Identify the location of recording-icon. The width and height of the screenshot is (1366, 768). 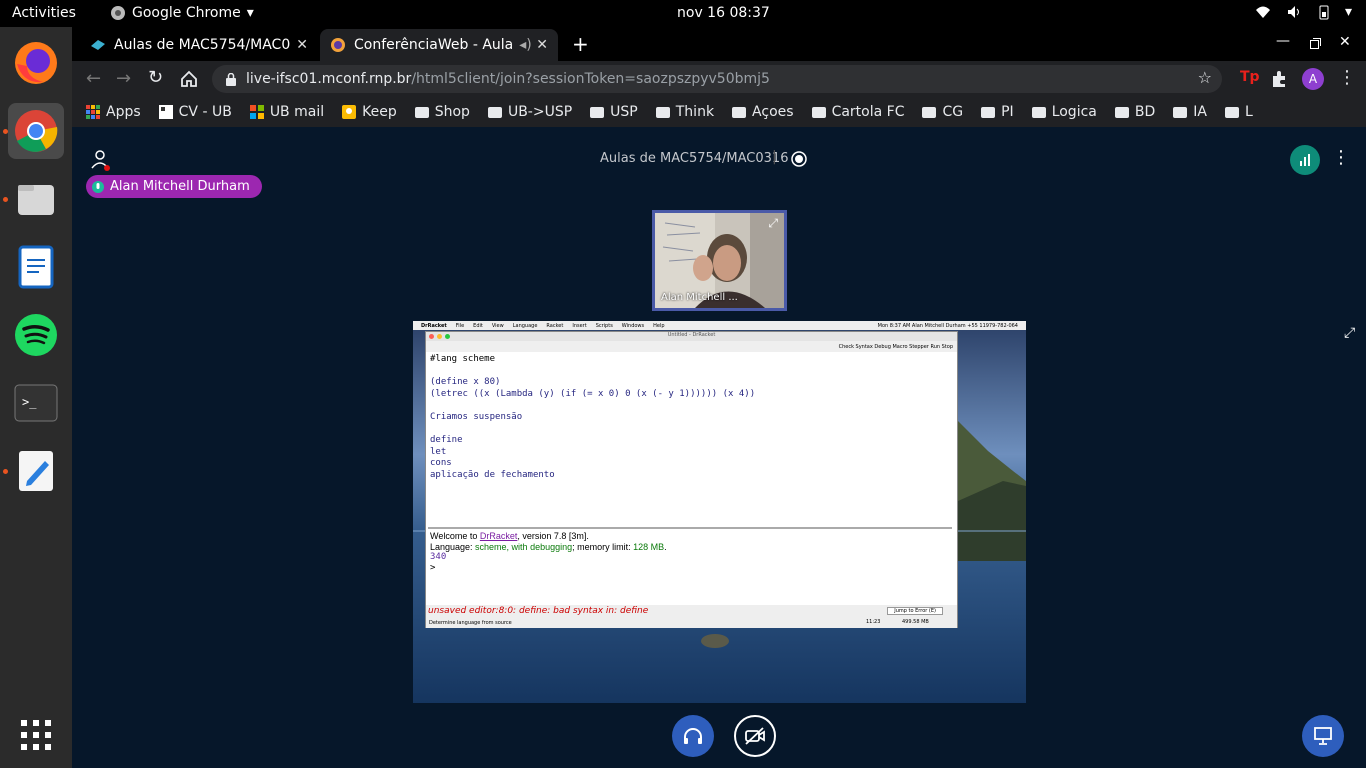
(799, 159).